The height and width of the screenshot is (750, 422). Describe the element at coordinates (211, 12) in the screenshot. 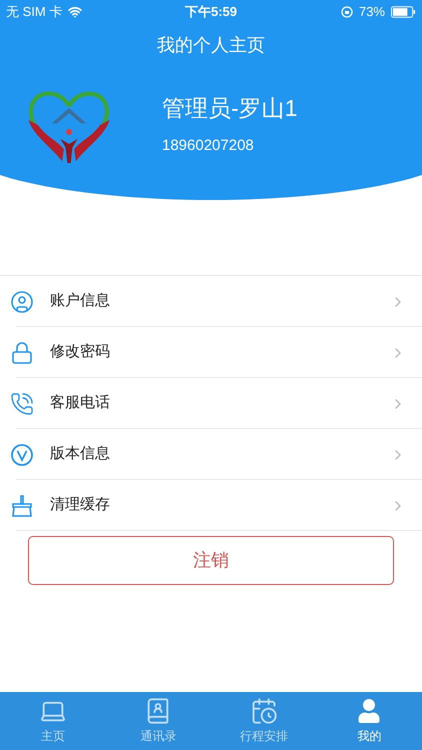

I see `clock: 下午5:59` at that location.